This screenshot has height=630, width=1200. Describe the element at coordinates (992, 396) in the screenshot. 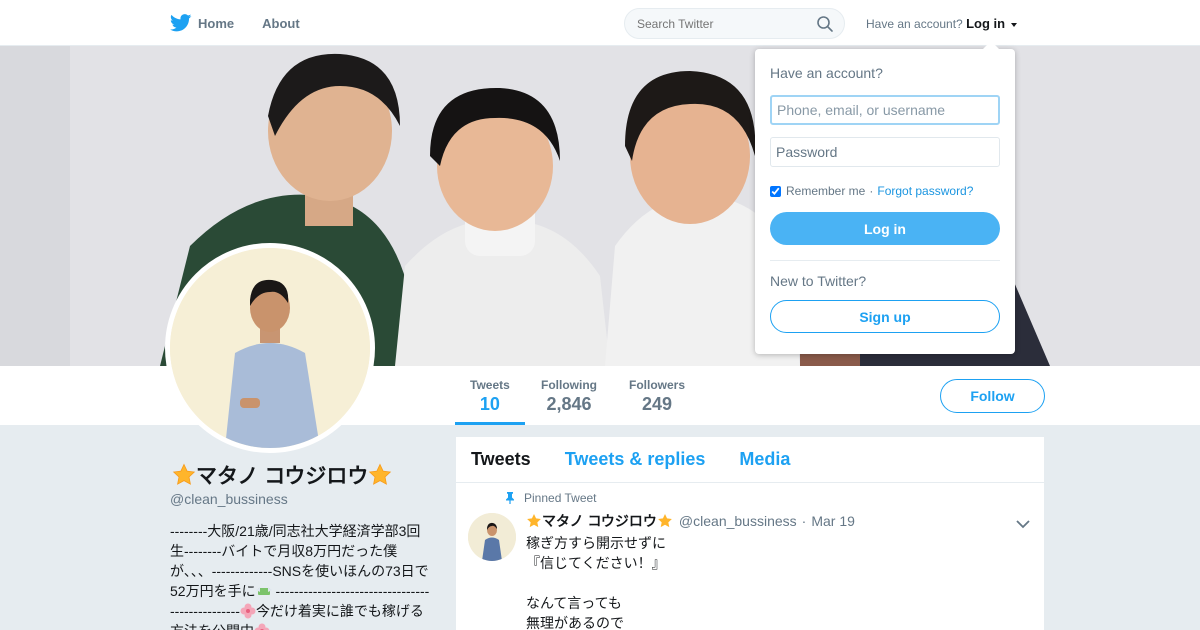

I see `follow-button: Follow` at that location.